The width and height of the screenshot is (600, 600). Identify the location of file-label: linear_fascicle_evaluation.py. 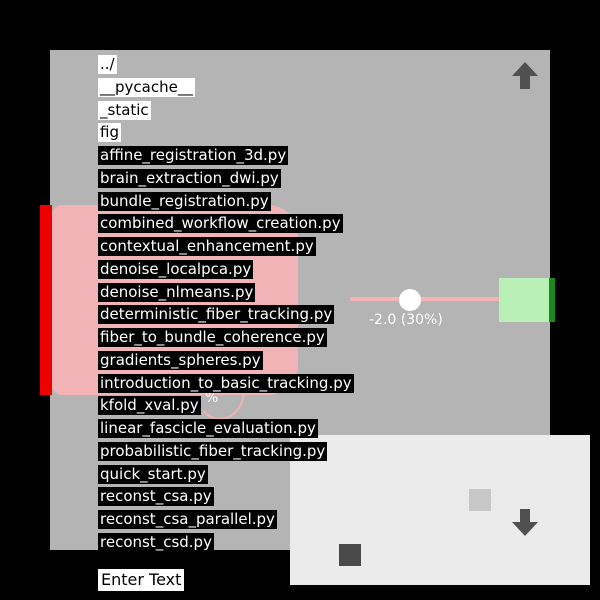
(208, 428).